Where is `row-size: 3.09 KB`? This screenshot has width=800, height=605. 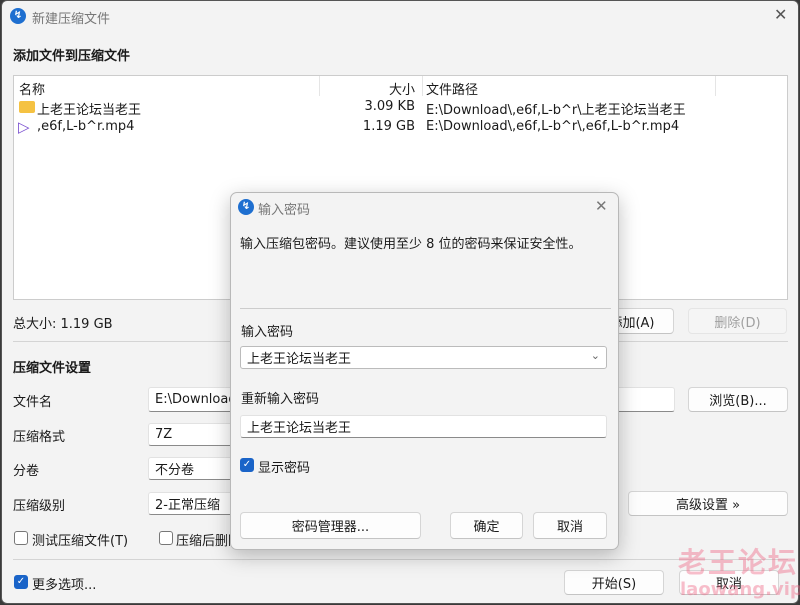 row-size: 3.09 KB is located at coordinates (389, 106).